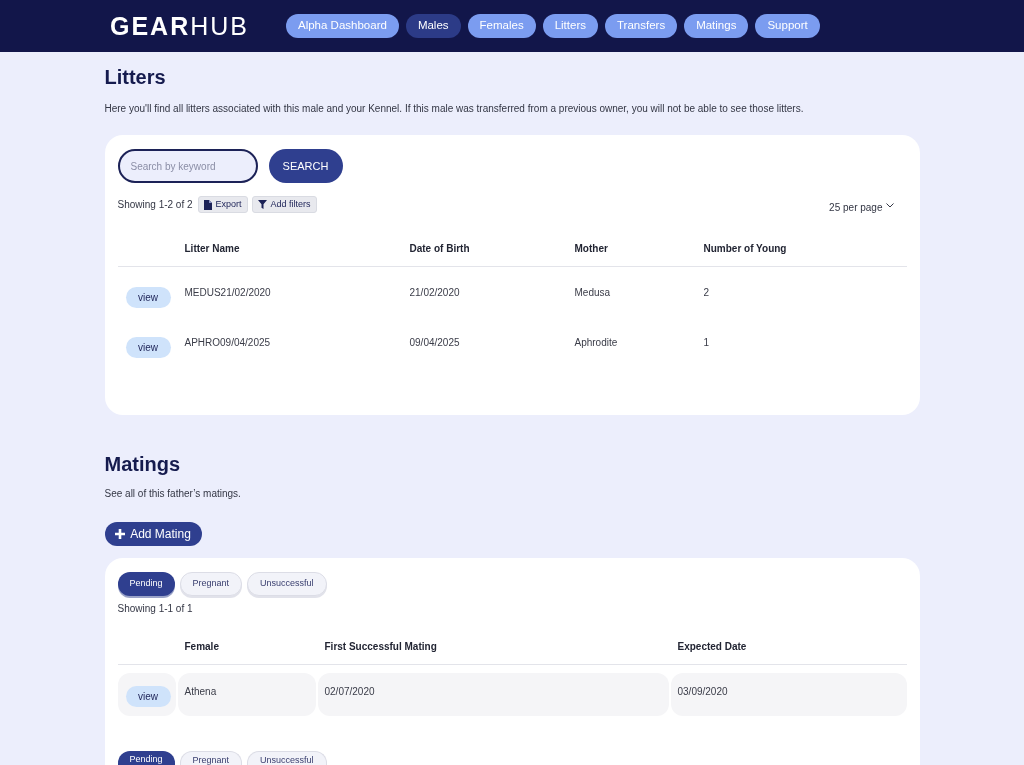 This screenshot has width=1024, height=765. Describe the element at coordinates (707, 292) in the screenshot. I see `table-cell-text: 2` at that location.